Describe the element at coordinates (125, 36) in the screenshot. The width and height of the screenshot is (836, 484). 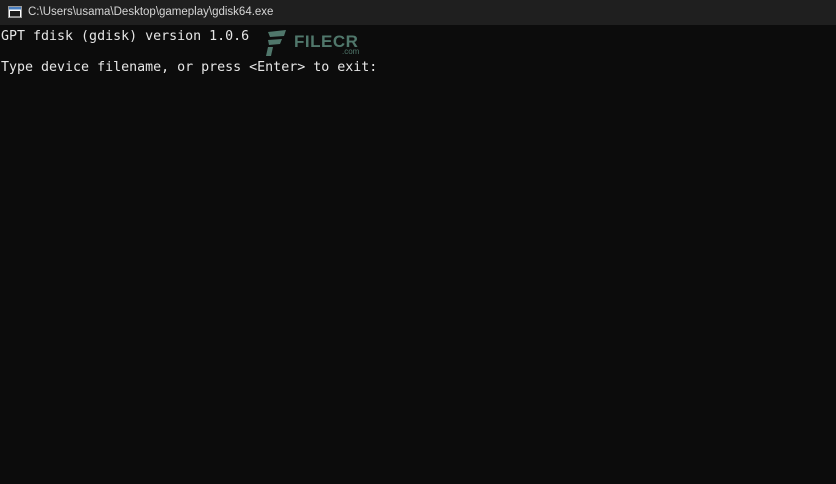
I see `console-line-version: GPT fdisk (gdisk) version 1.0.6` at that location.